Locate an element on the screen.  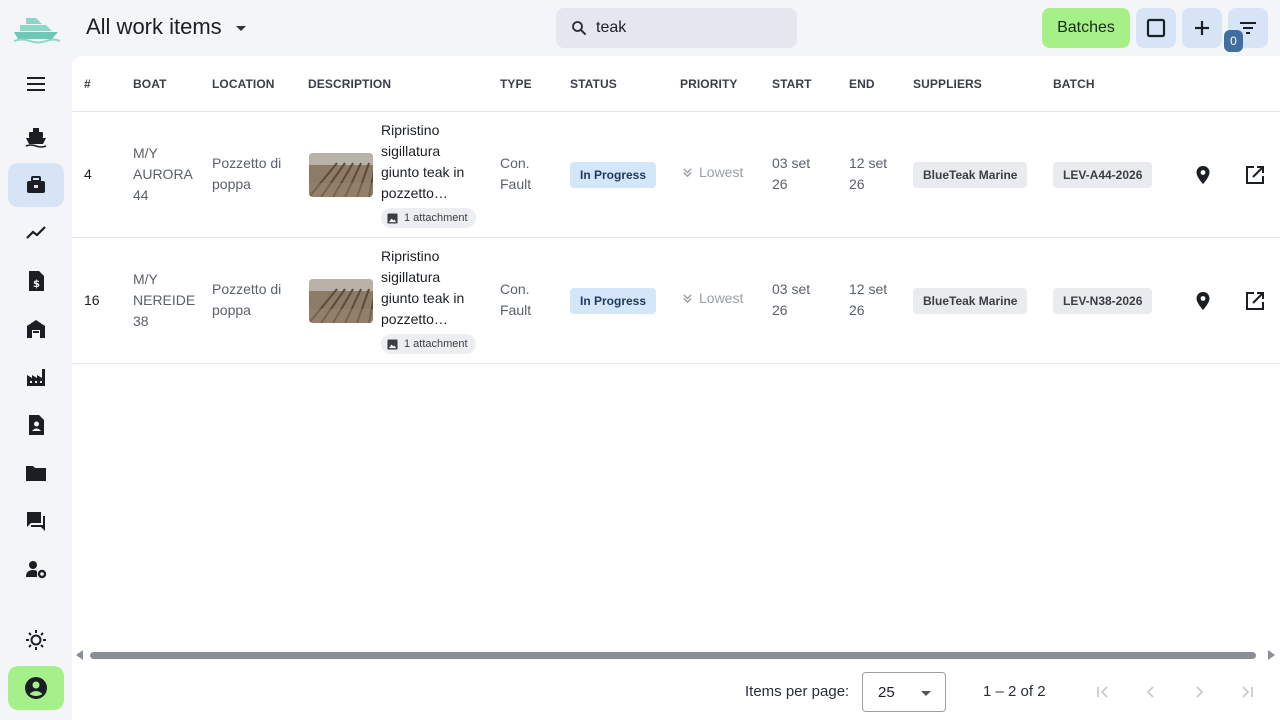
search-box is located at coordinates (676, 28).